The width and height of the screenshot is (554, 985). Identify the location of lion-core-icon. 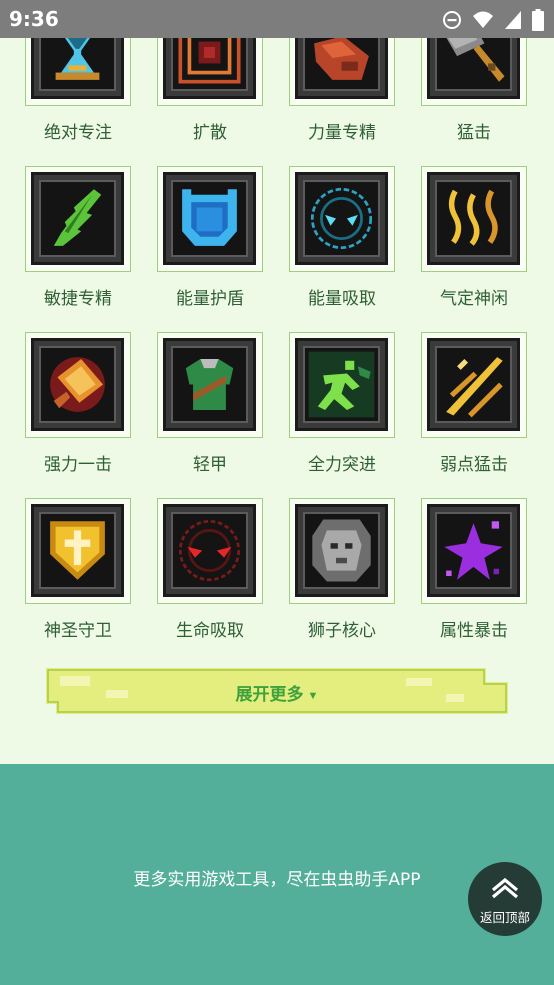
(341, 550).